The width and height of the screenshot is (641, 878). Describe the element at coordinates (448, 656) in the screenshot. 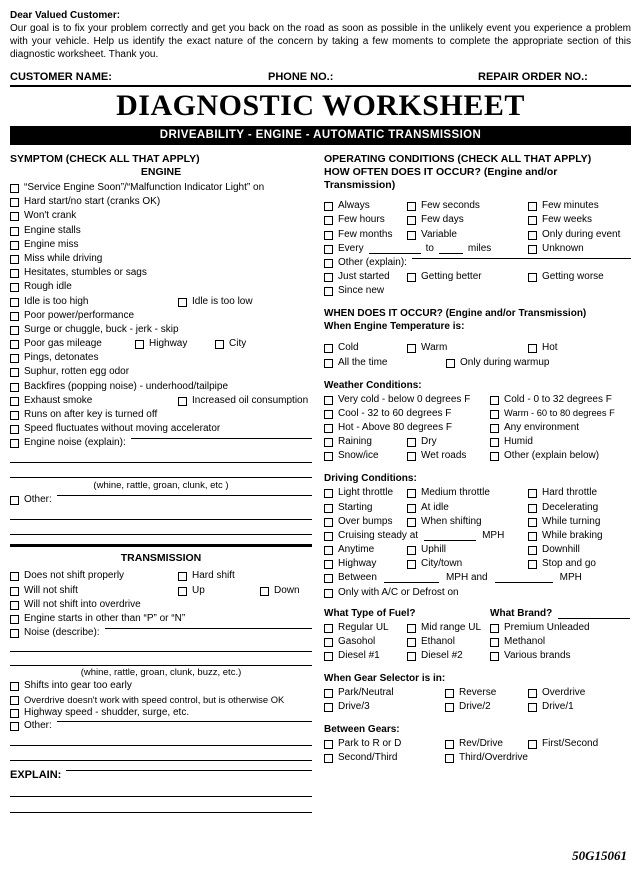

I see `diesel-2-option: Diesel #2` at that location.